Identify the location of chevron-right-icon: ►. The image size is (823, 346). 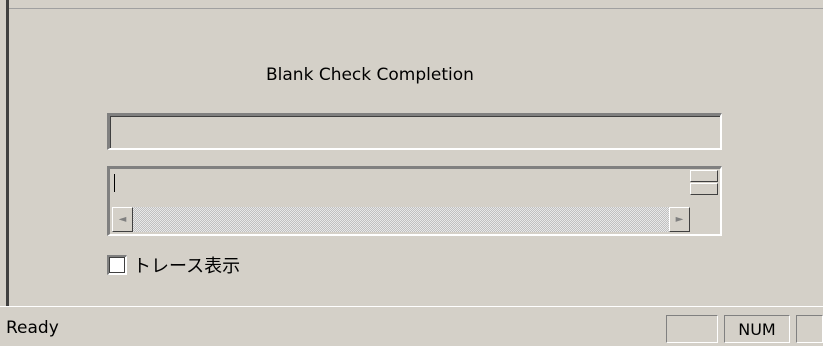
(679, 219).